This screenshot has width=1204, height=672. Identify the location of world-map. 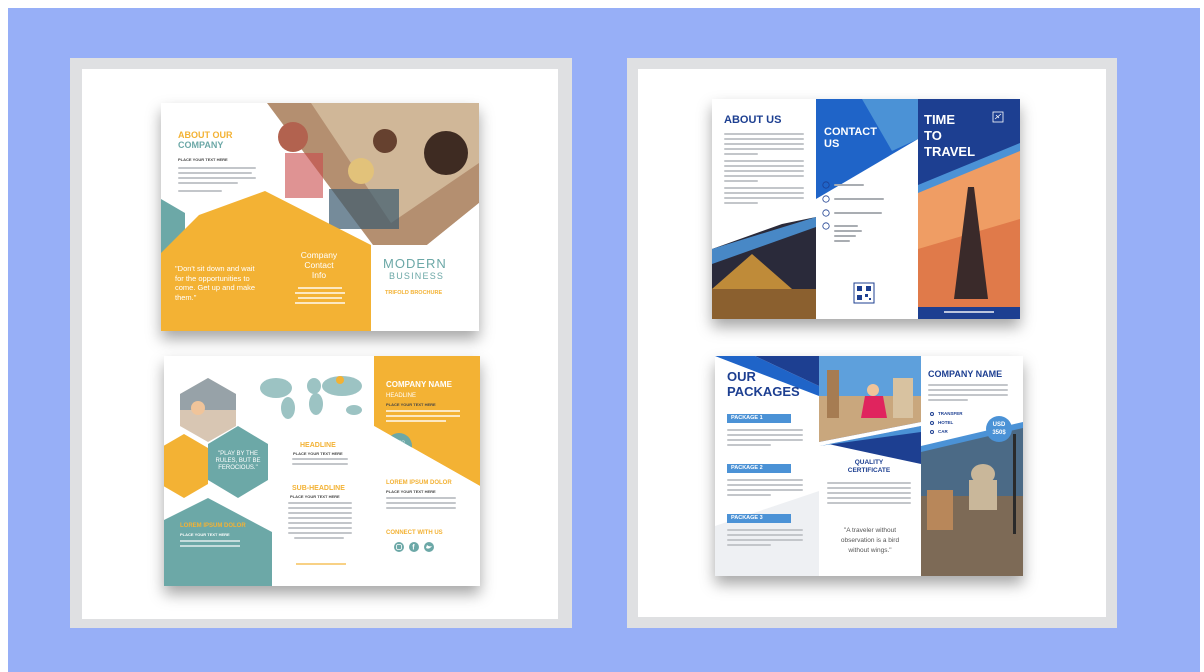
(311, 397).